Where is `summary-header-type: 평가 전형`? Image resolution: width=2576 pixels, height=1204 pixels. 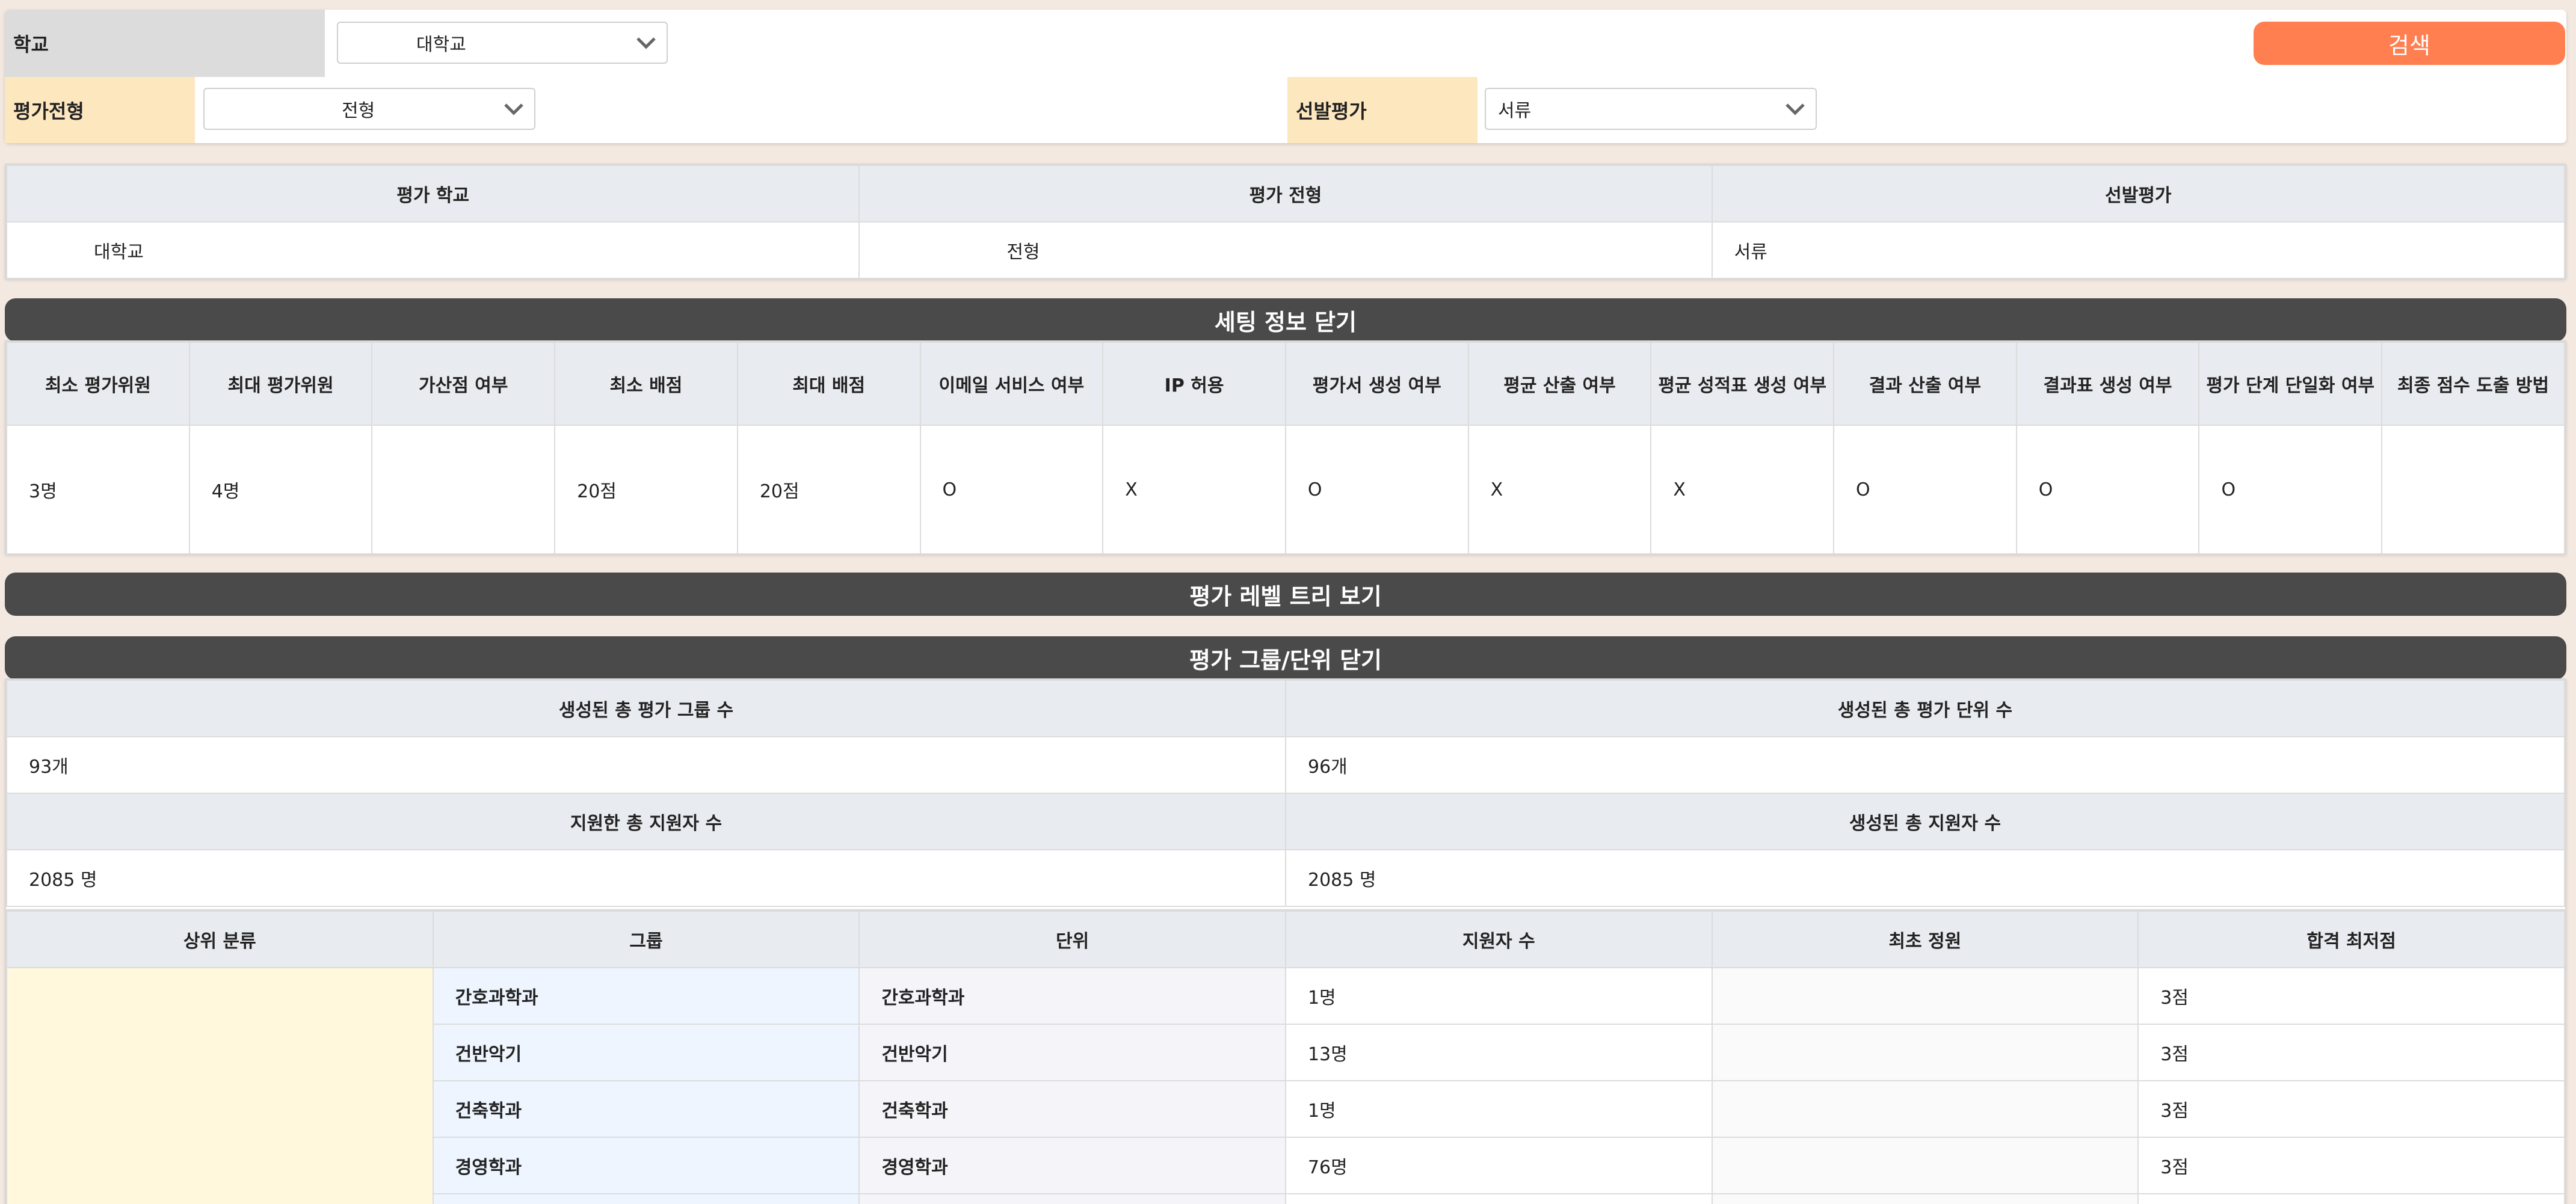
summary-header-type: 평가 전형 is located at coordinates (1285, 194).